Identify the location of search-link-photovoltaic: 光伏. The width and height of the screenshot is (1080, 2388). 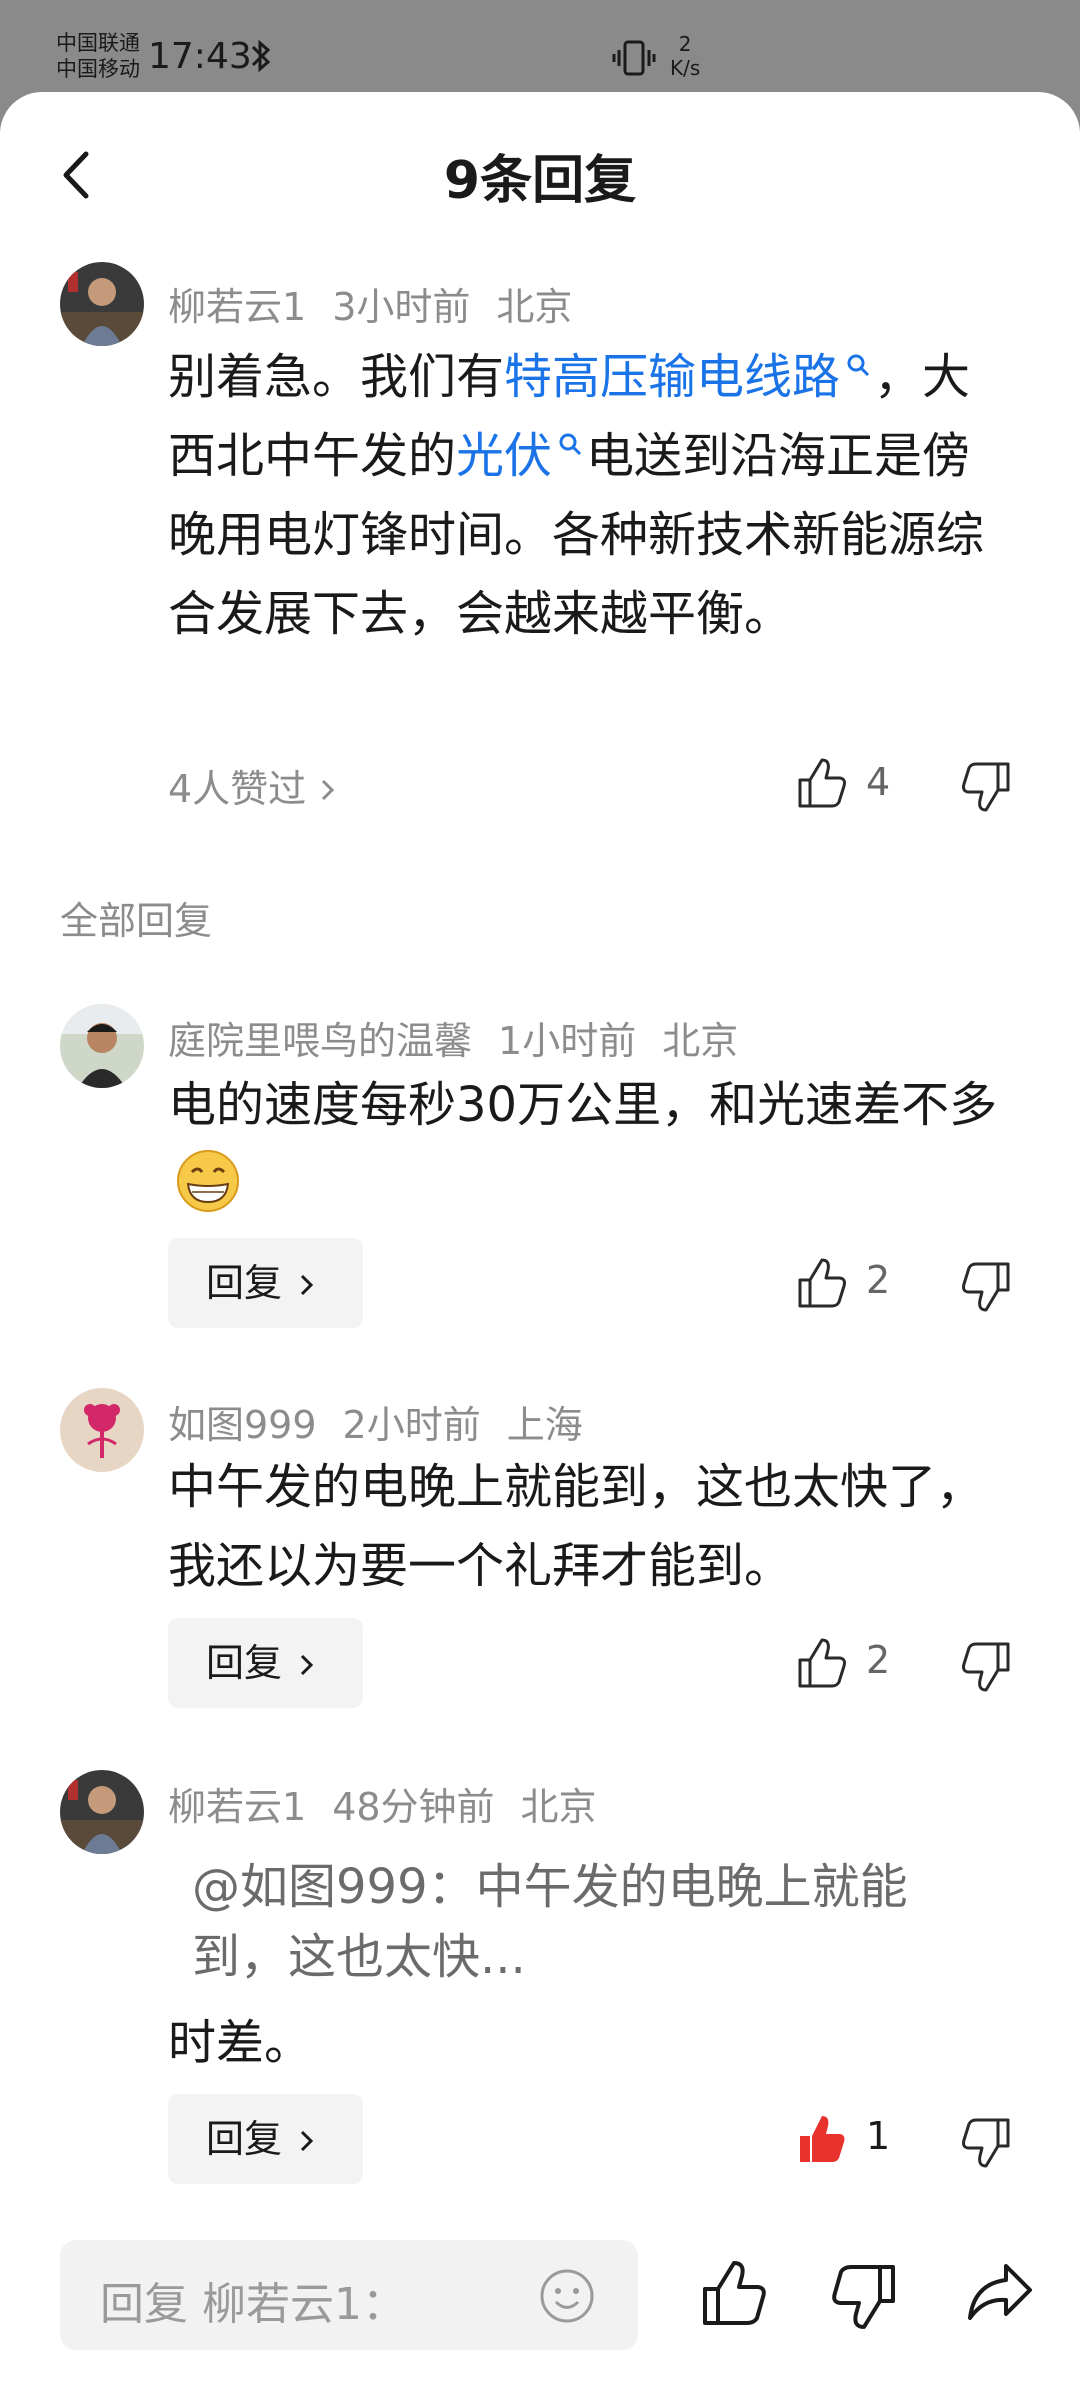
(521, 456).